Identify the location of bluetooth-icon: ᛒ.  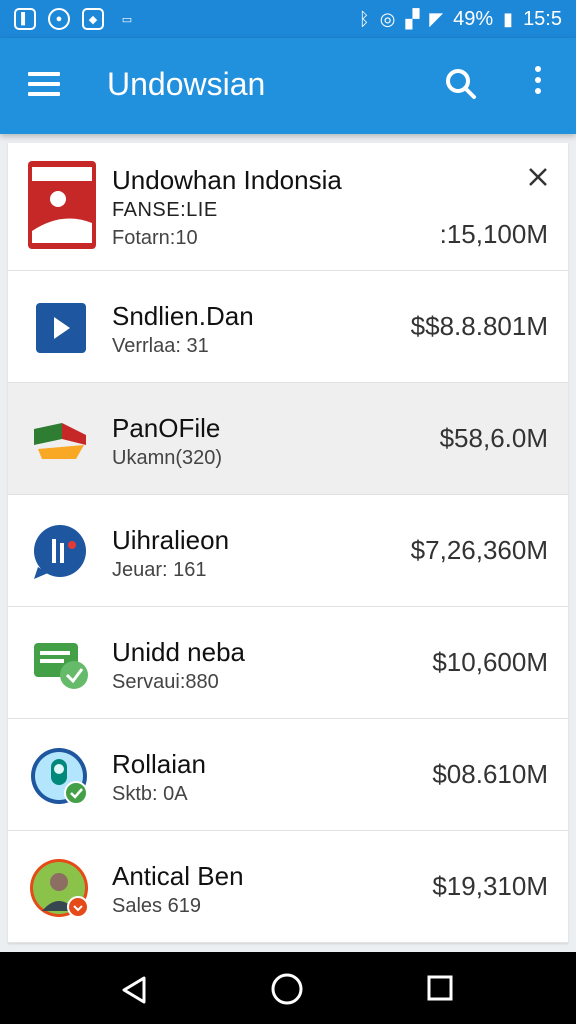
(364, 18).